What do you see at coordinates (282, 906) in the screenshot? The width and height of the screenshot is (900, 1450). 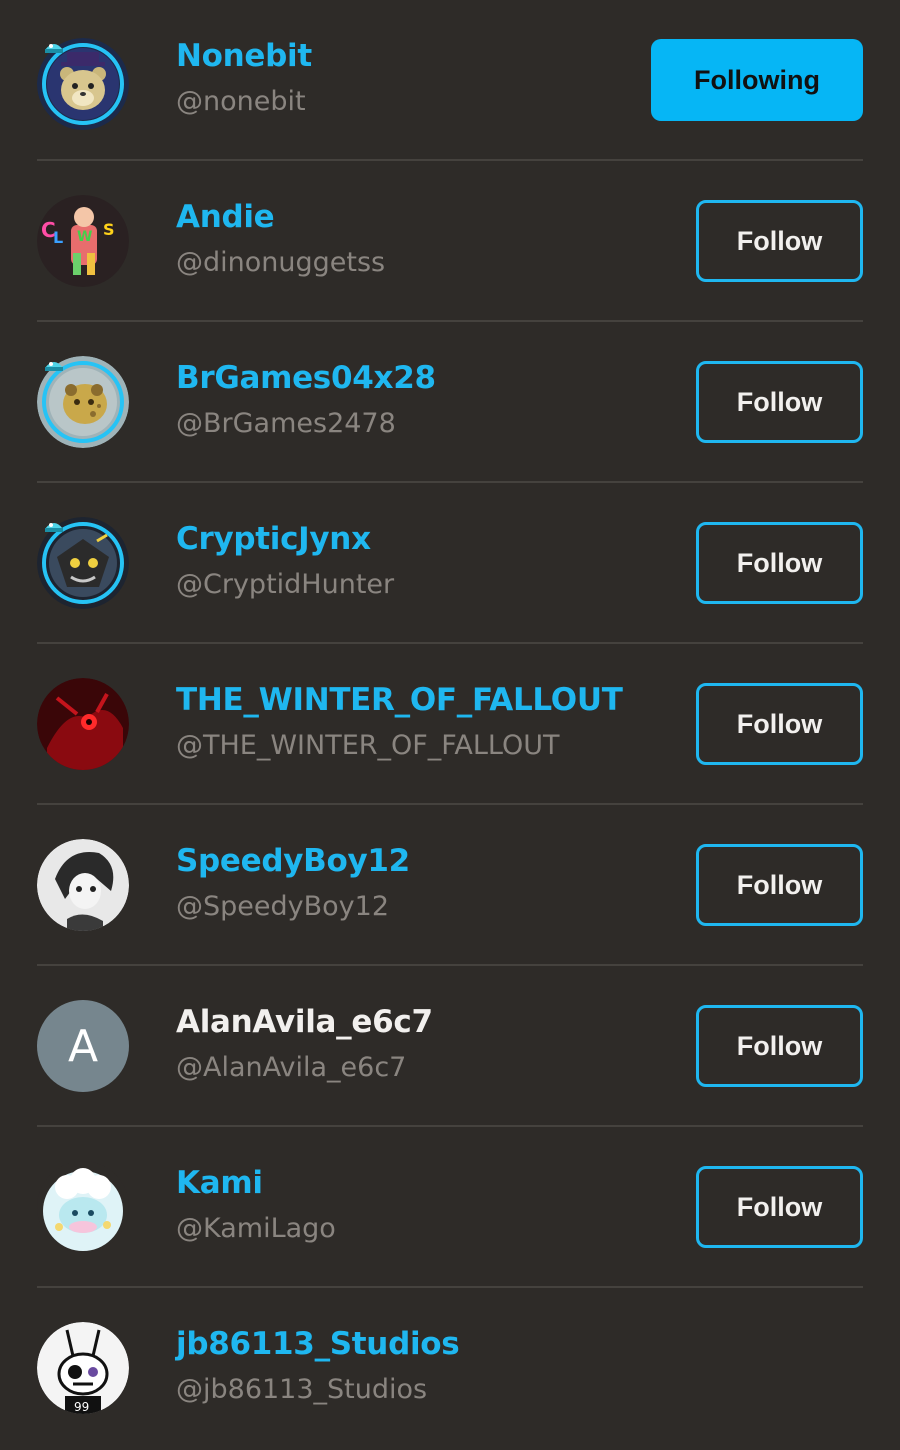 I see `username-handle: @SpeedyBoy12` at bounding box center [282, 906].